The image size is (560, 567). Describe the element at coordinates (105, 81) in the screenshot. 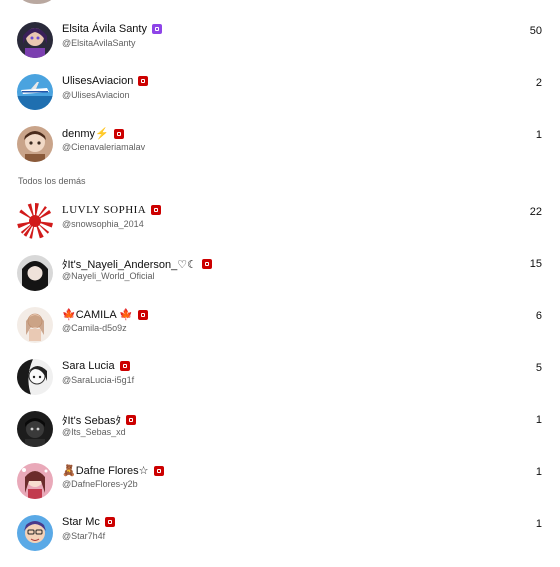

I see `channel-name: UlisesAviacion` at that location.